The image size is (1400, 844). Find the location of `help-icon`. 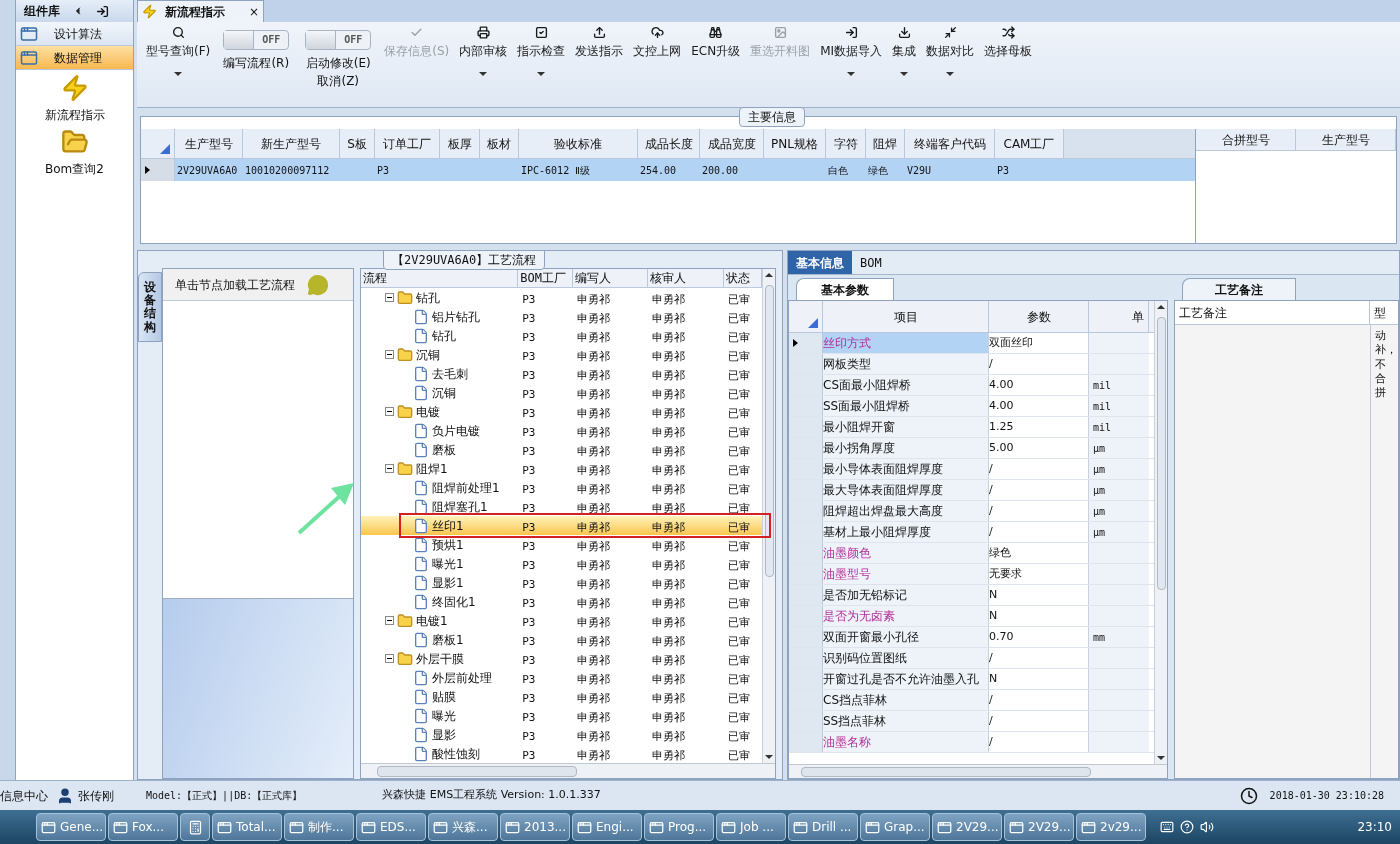

help-icon is located at coordinates (1187, 827).